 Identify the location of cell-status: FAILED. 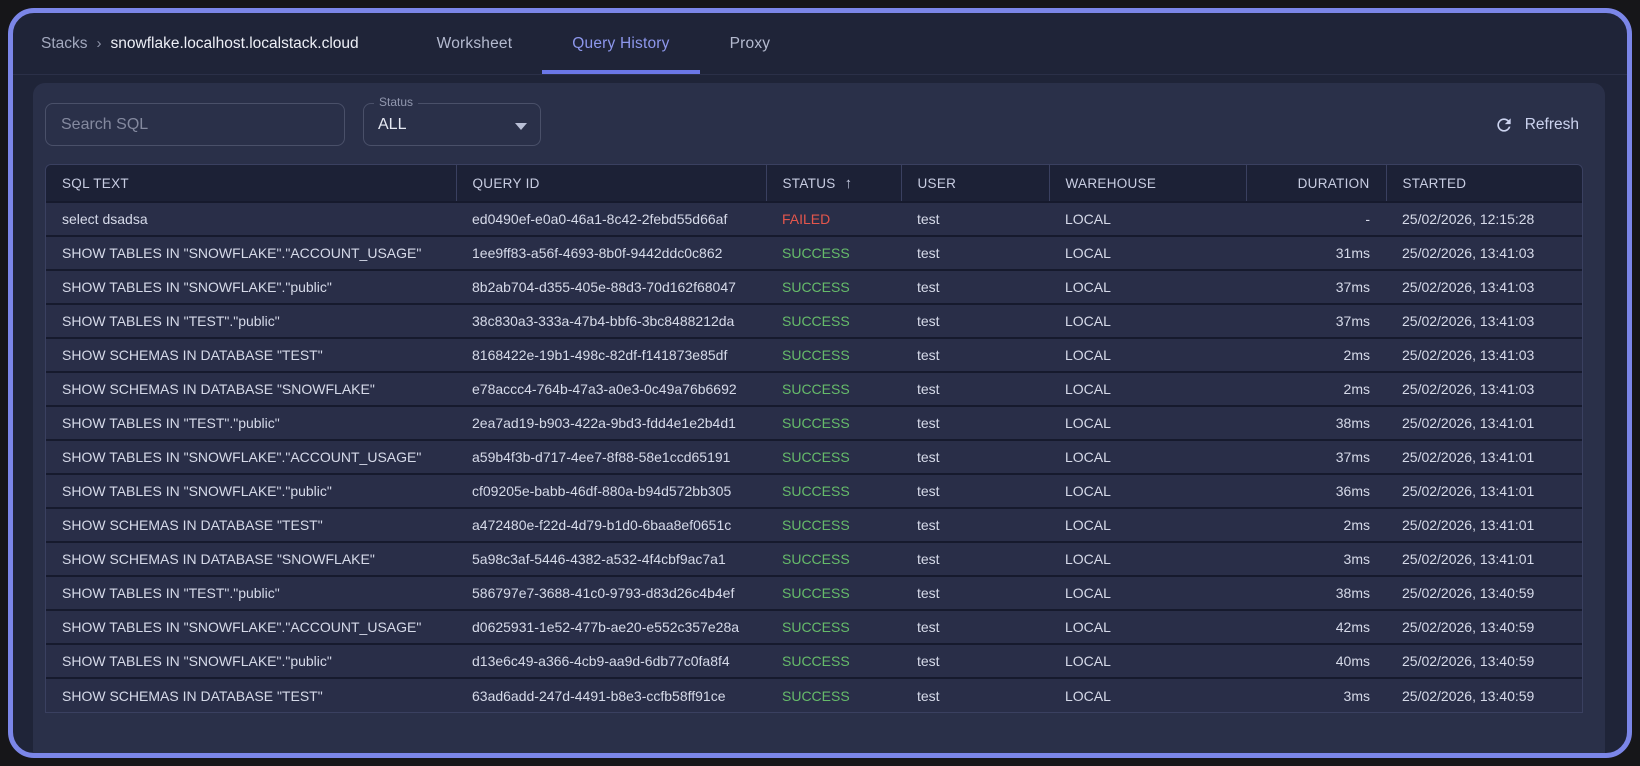
(806, 219).